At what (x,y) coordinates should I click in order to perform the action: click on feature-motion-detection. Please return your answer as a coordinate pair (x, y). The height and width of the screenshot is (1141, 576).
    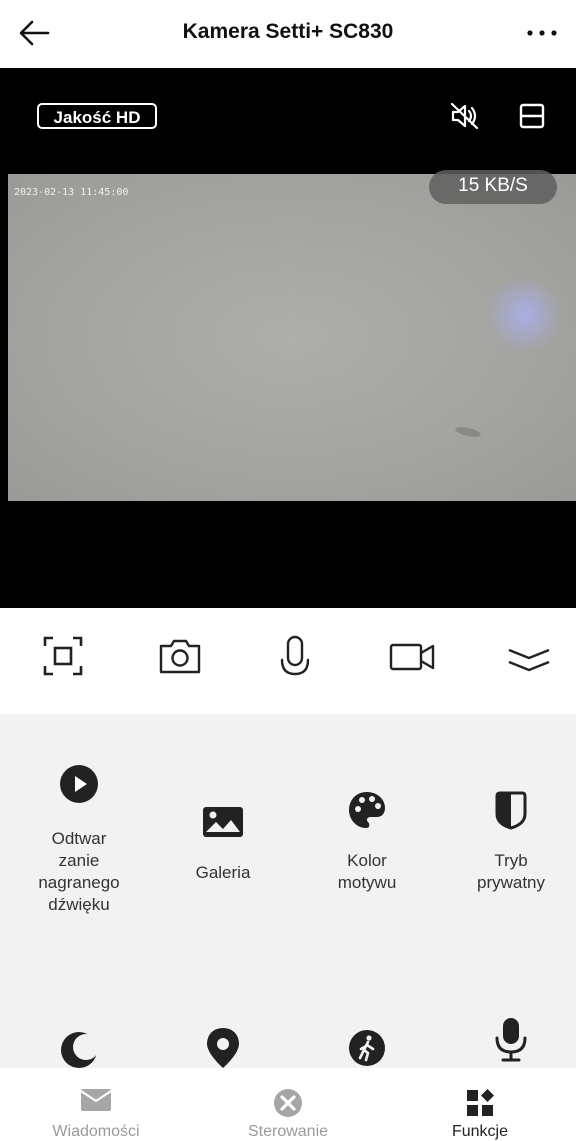
    Looking at the image, I should click on (367, 1041).